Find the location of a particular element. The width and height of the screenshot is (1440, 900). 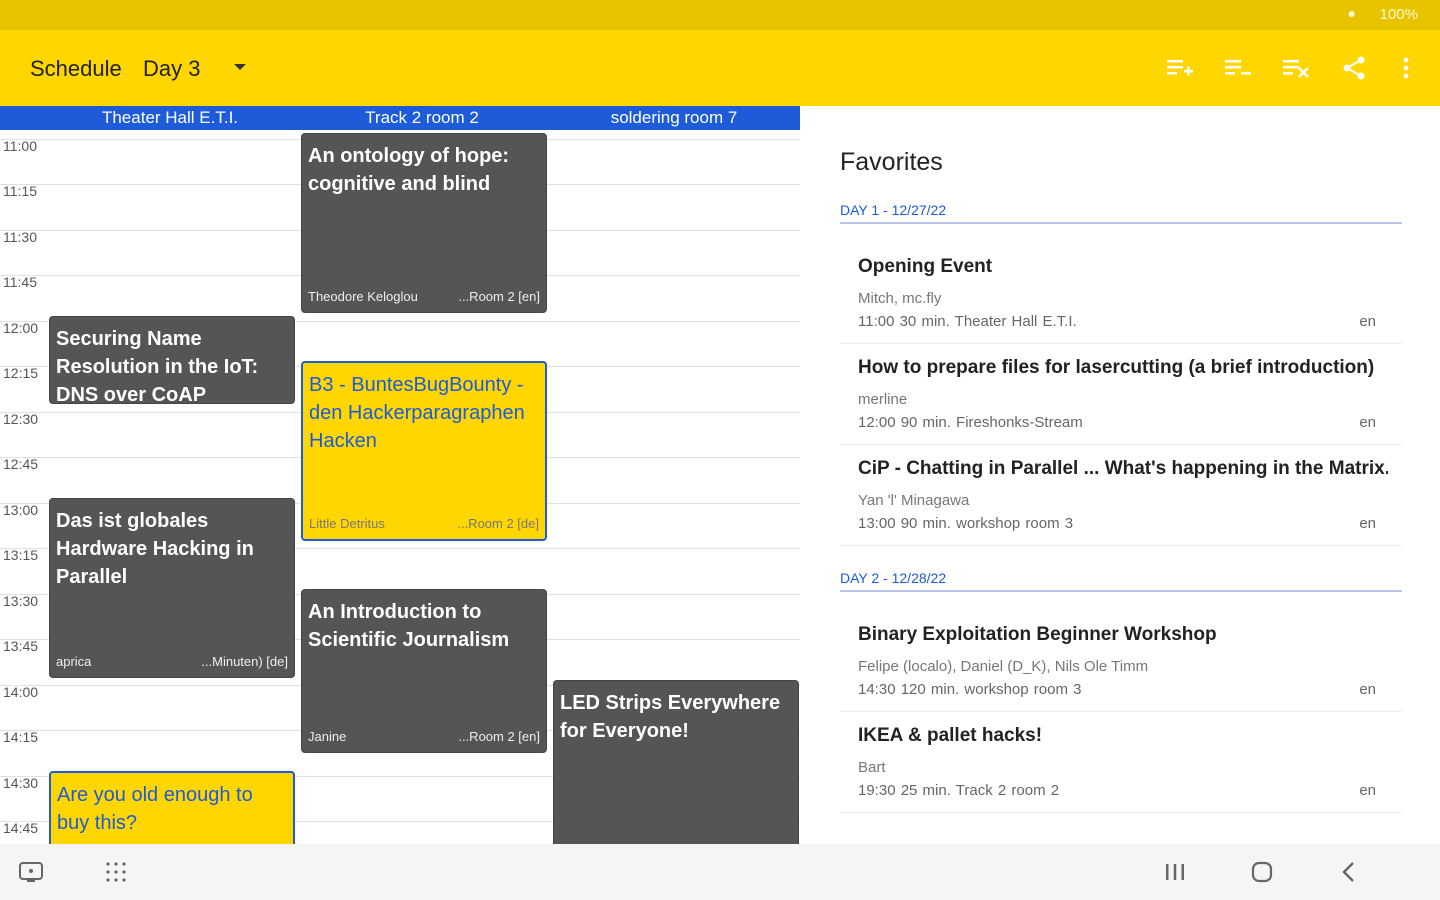

status-bar: ● 100% is located at coordinates (720, 15).